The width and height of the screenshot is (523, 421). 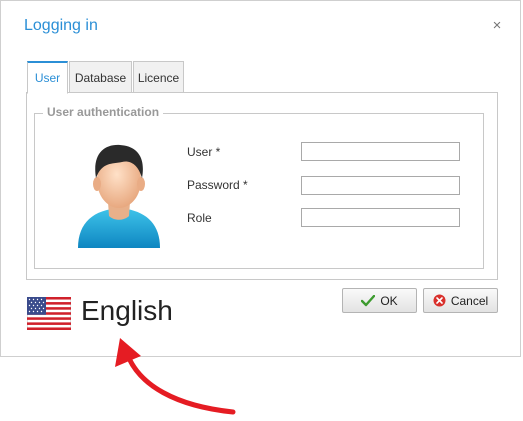 I want to click on user-avatar-icon, so click(x=119, y=196).